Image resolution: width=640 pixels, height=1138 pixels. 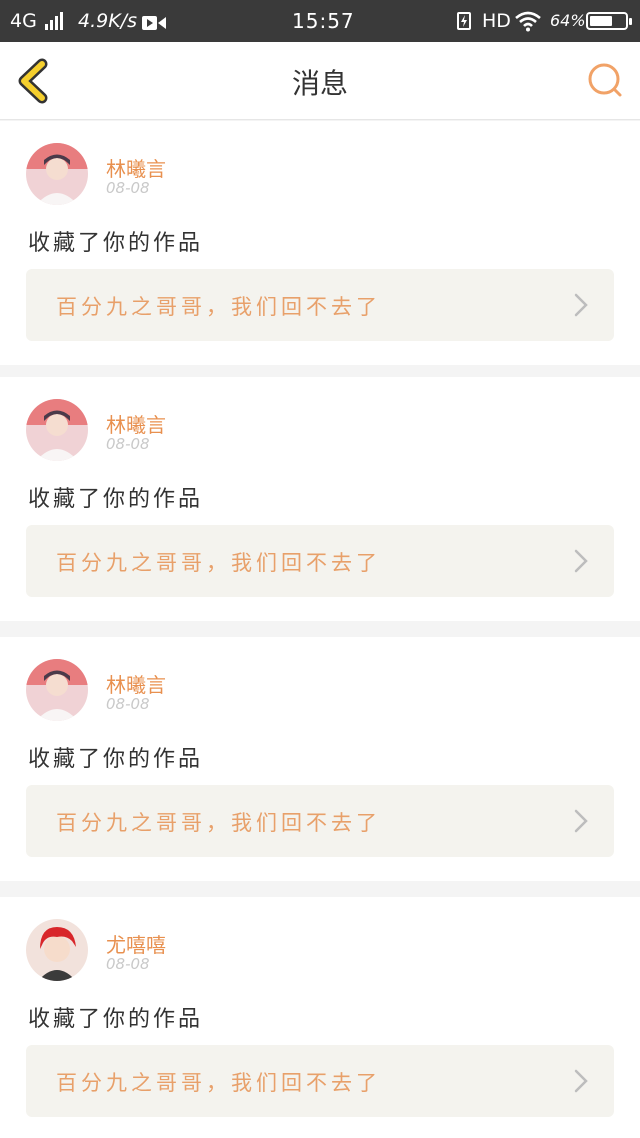 What do you see at coordinates (154, 21) in the screenshot?
I see `video-icon` at bounding box center [154, 21].